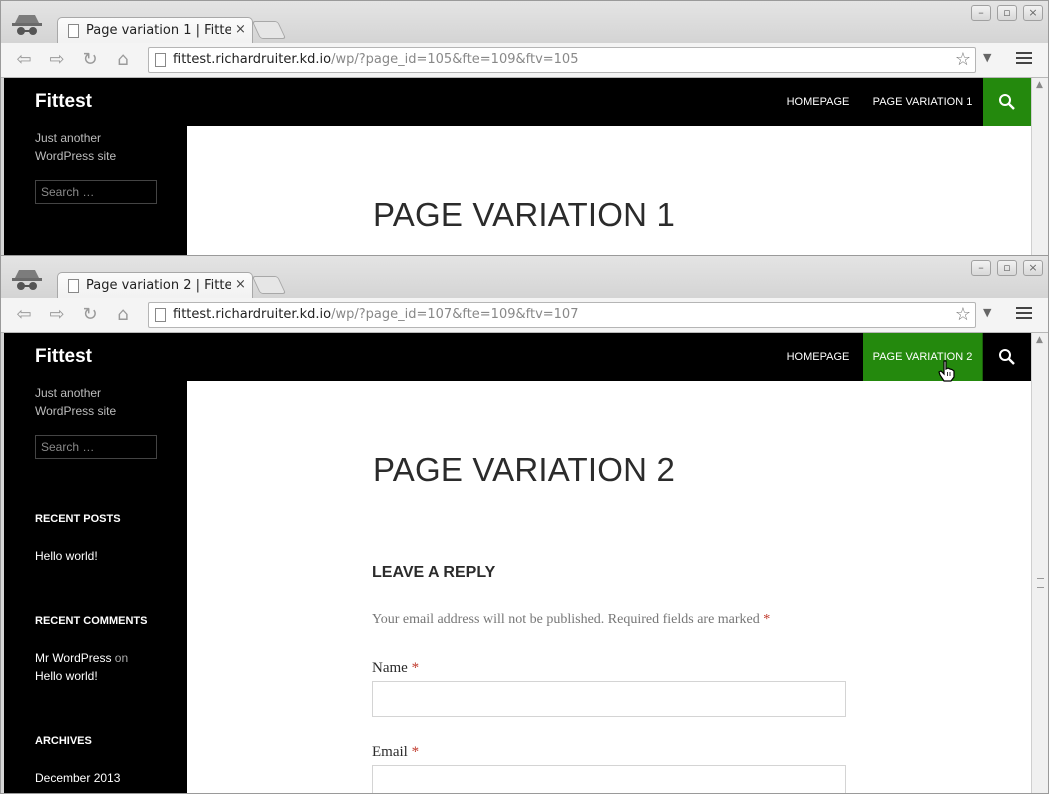 The image size is (1049, 794). What do you see at coordinates (66, 676) in the screenshot?
I see `comment-post-link: Hello world!` at bounding box center [66, 676].